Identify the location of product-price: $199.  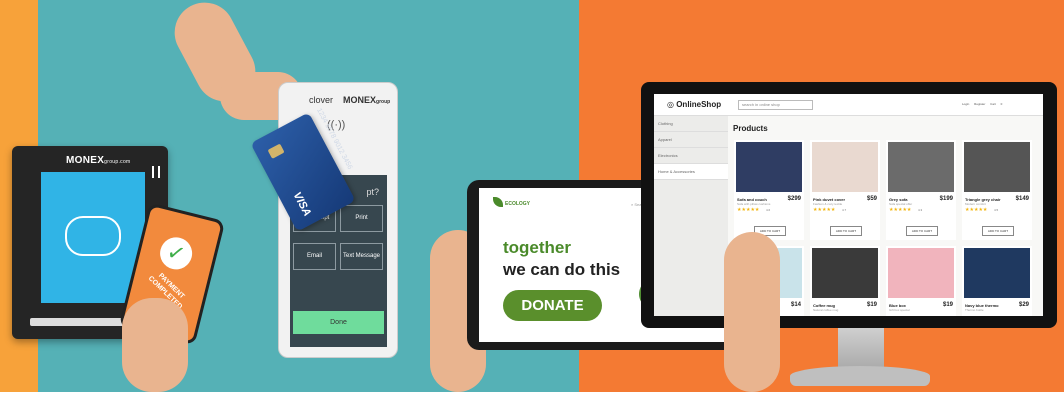
(946, 199).